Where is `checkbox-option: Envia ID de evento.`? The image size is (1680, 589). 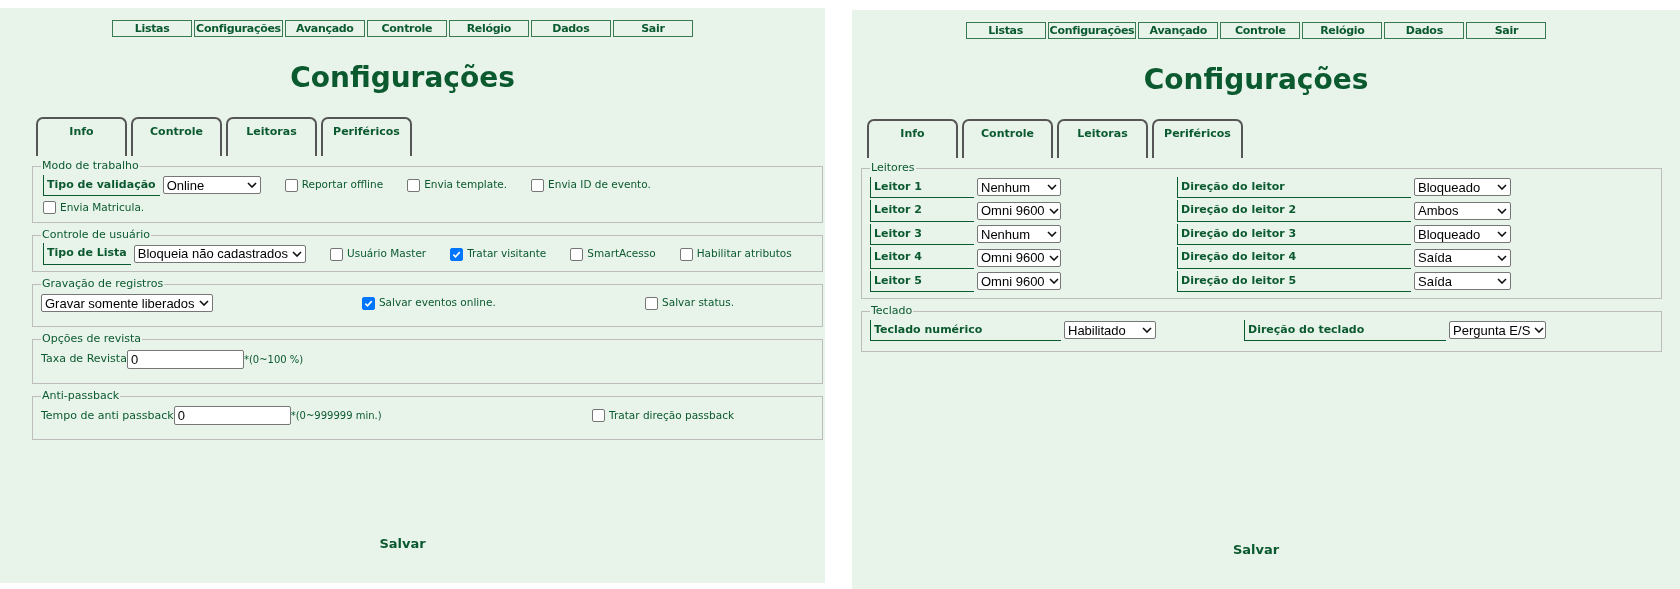 checkbox-option: Envia ID de evento. is located at coordinates (591, 185).